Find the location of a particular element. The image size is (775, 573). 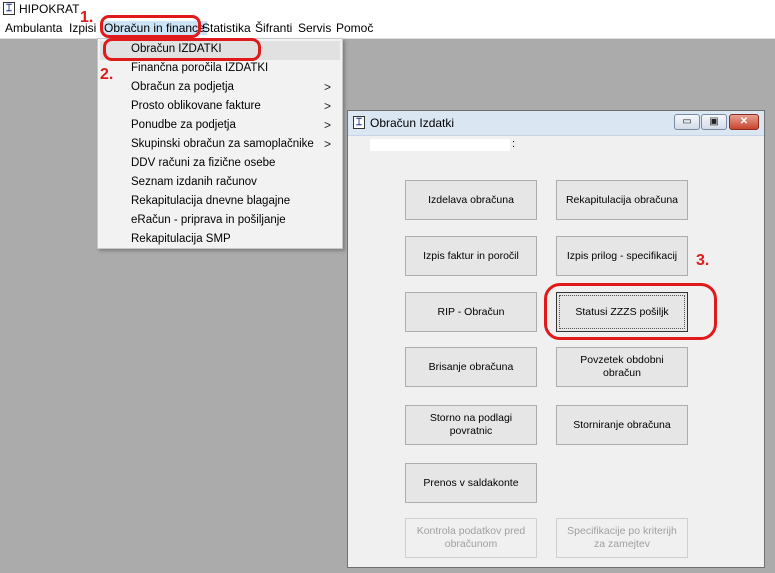

storno-povratnic-button: Storno na podlagi povratnic is located at coordinates (471, 425).